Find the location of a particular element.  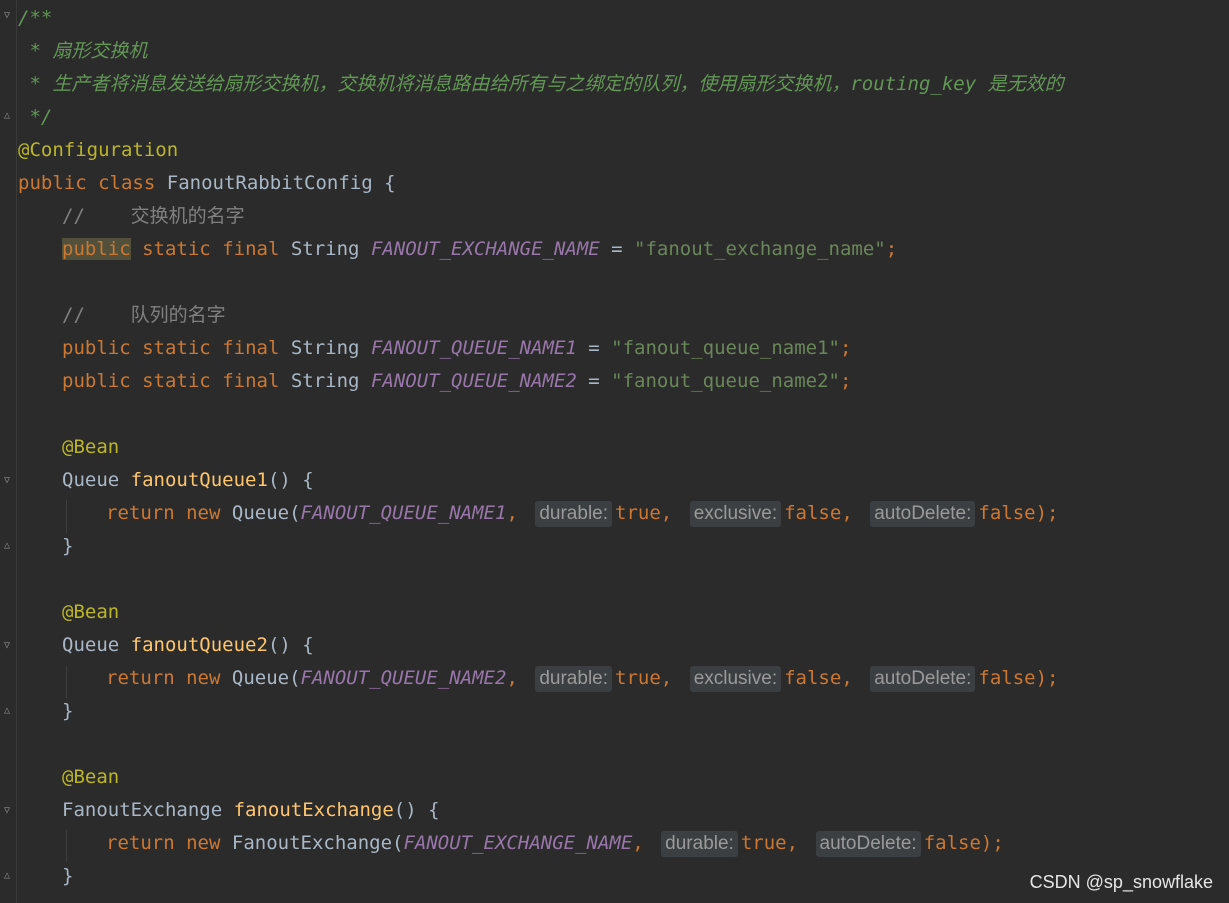

watermark: CSDN @sp_snowflake is located at coordinates (1121, 882).